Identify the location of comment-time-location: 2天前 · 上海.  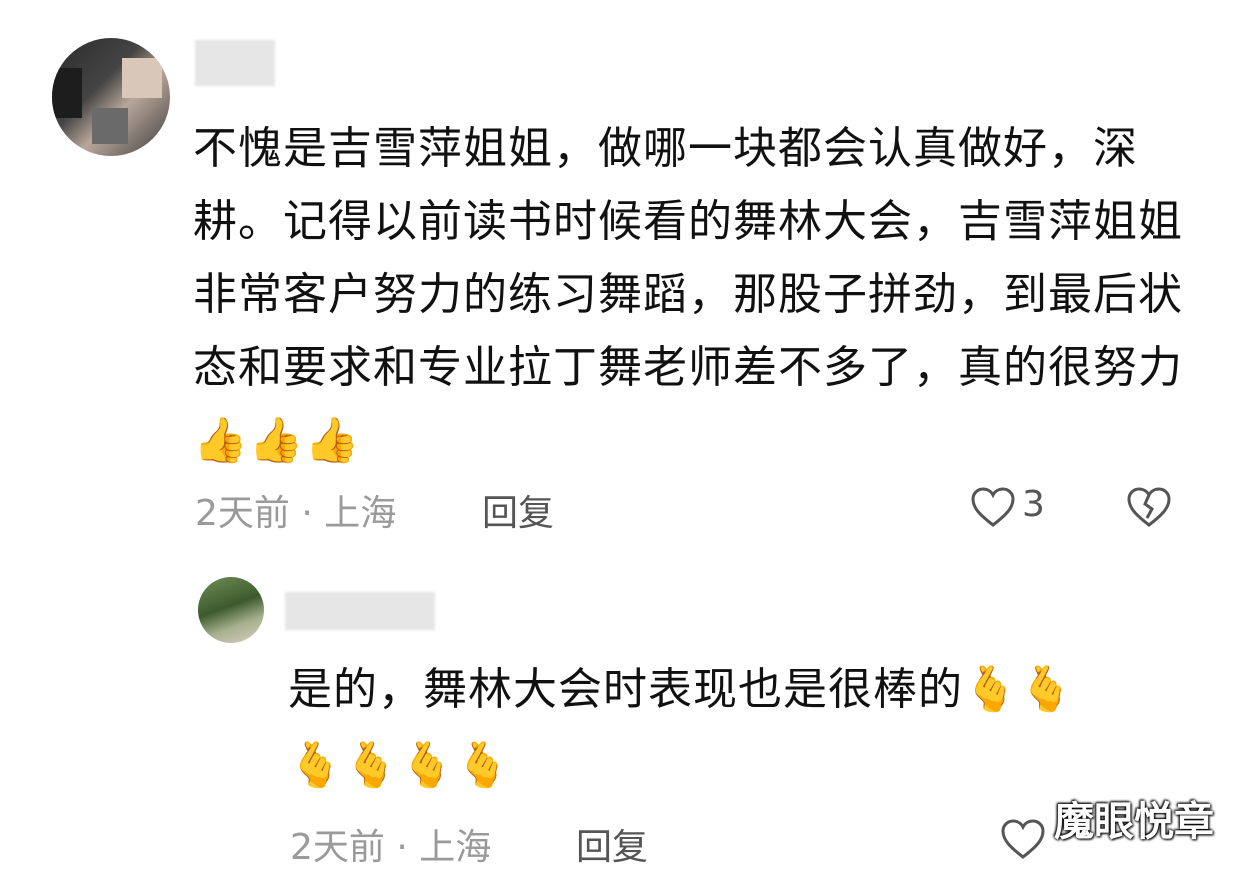
(296, 513).